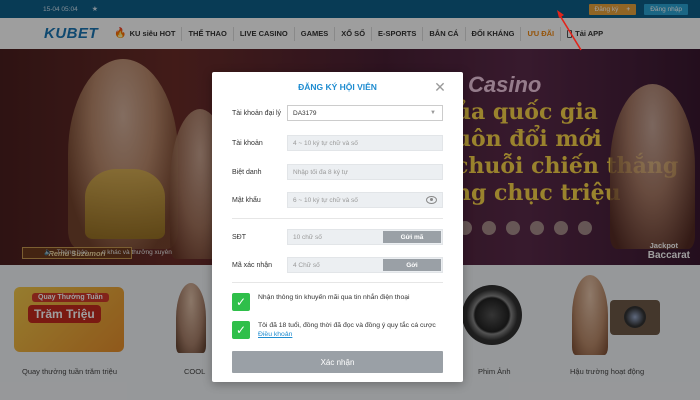 The image size is (700, 400). I want to click on phone-input: 10 chữ số Gửi mã, so click(365, 237).